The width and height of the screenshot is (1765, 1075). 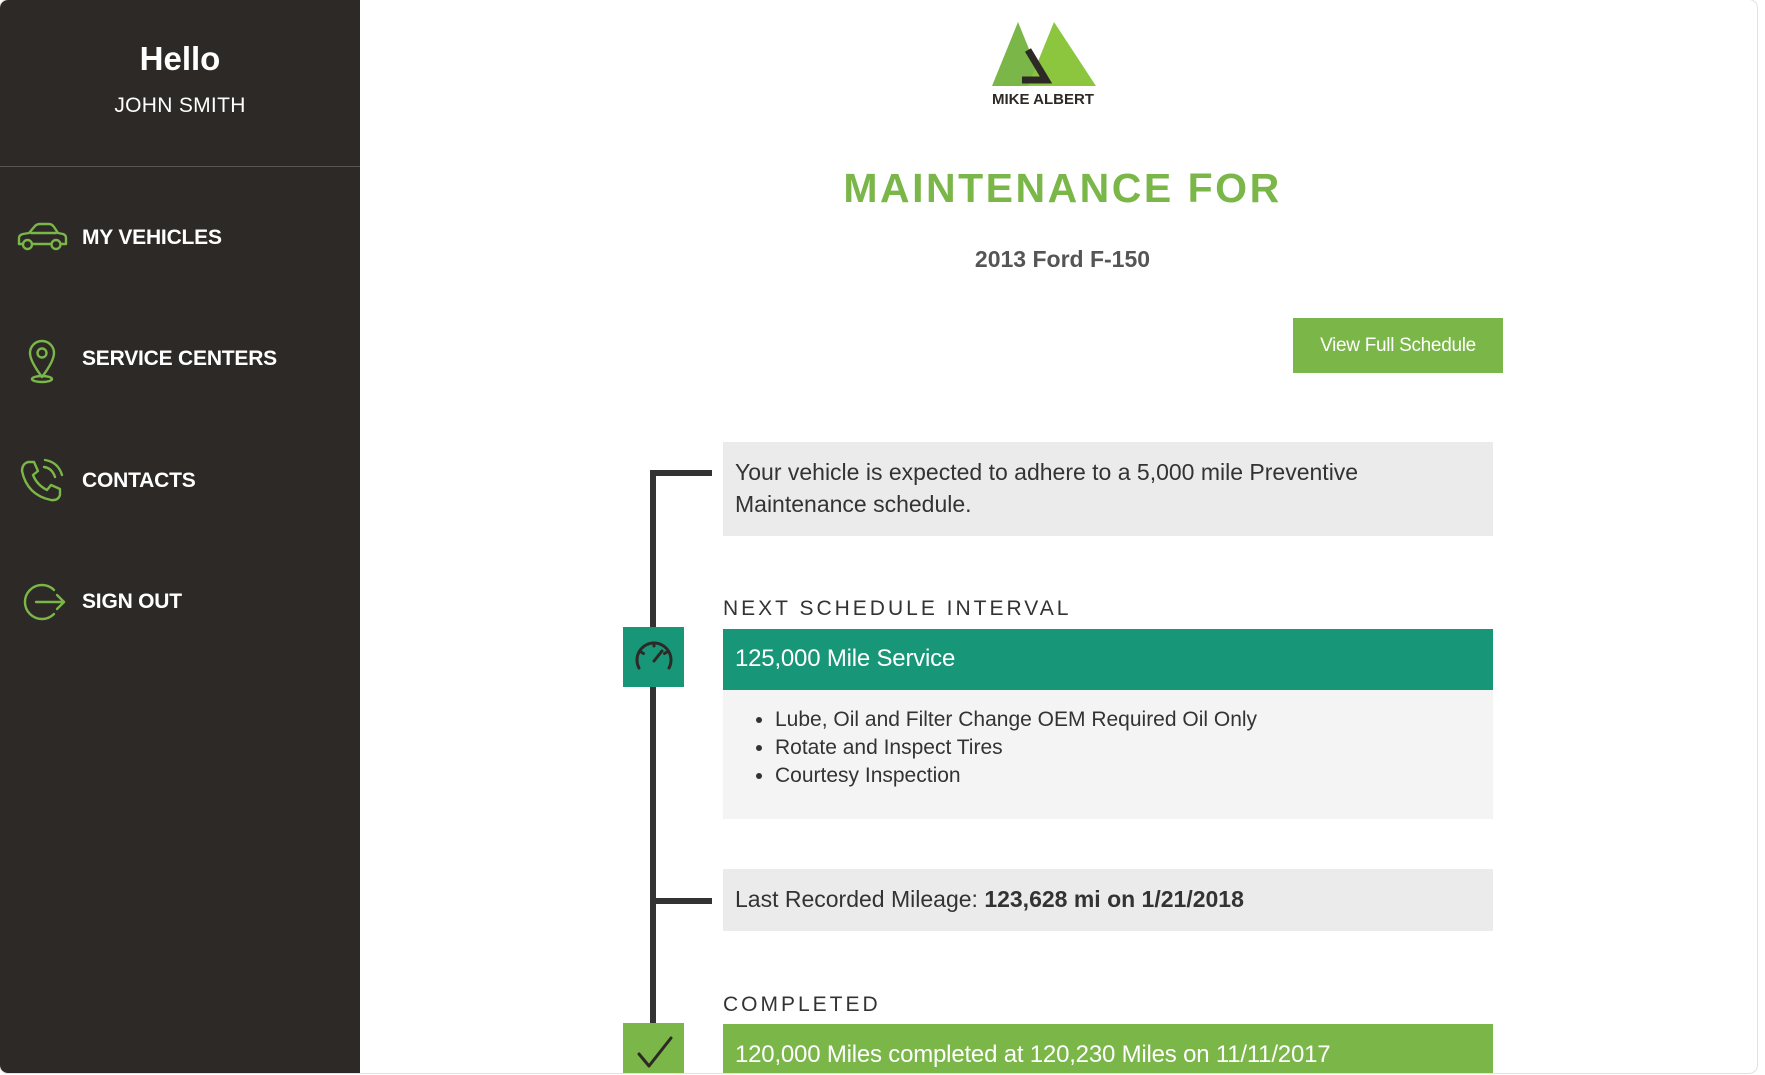 What do you see at coordinates (802, 1004) in the screenshot?
I see `completed-heading: COMPLETED` at bounding box center [802, 1004].